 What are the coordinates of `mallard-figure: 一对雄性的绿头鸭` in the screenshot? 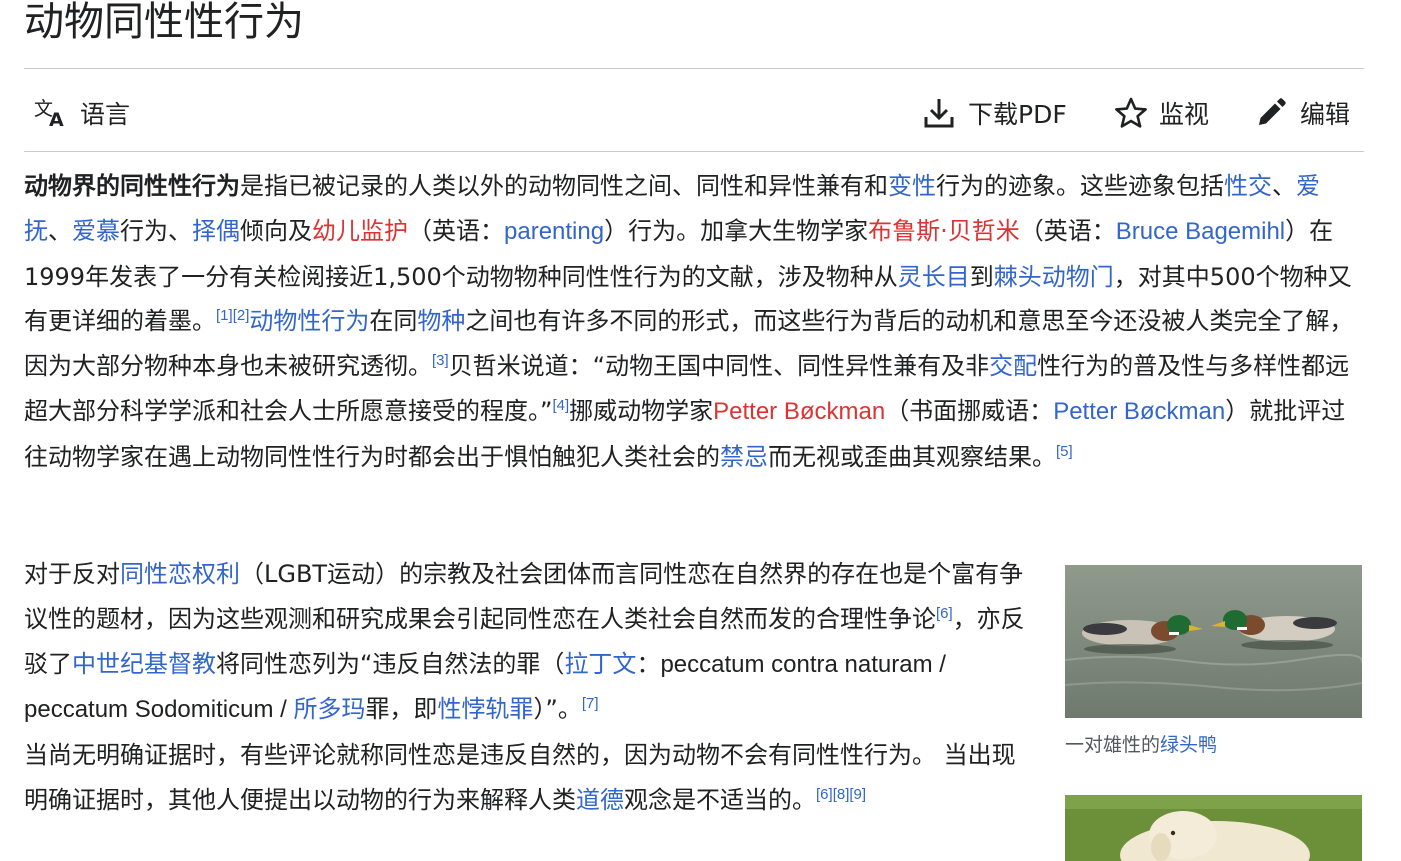 It's located at (1213, 661).